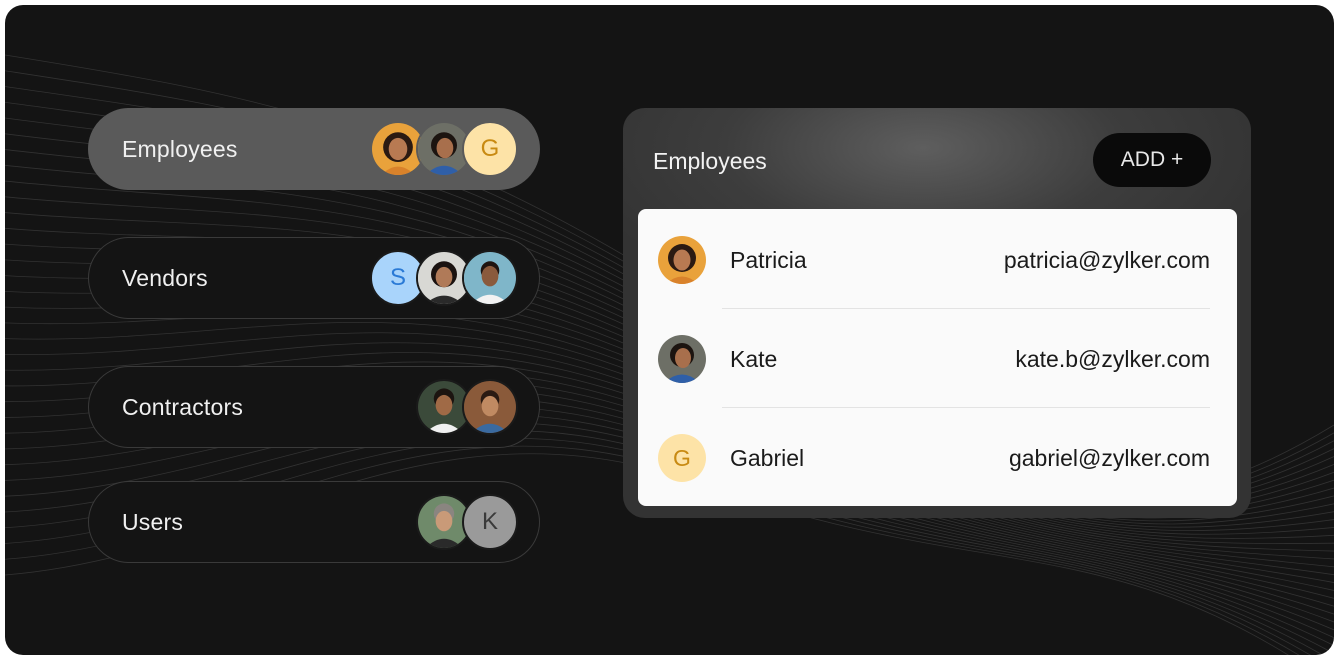 The height and width of the screenshot is (655, 1338). Describe the element at coordinates (1112, 359) in the screenshot. I see `row-email: kate.b@zylker.com` at that location.